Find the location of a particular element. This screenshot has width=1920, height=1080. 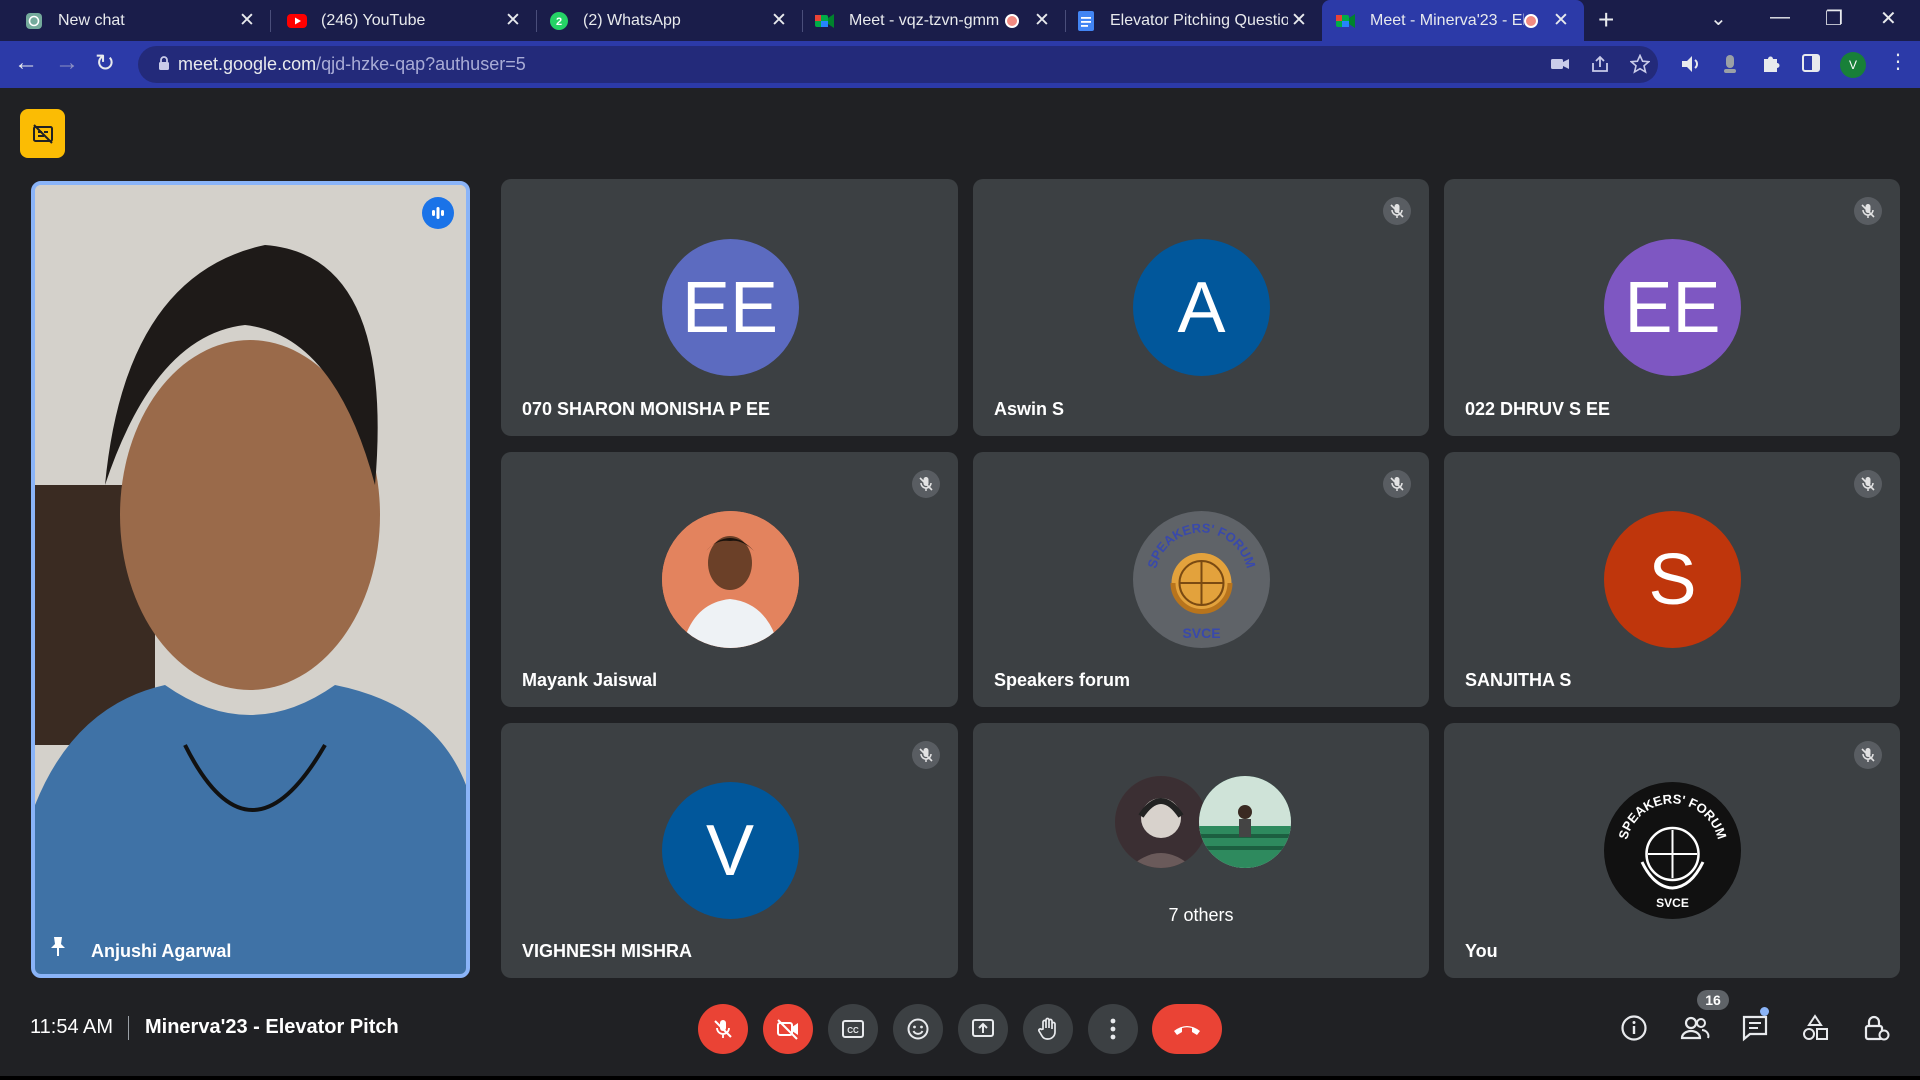

tab-title: Elevator Pitching Questions is located at coordinates (1199, 20).